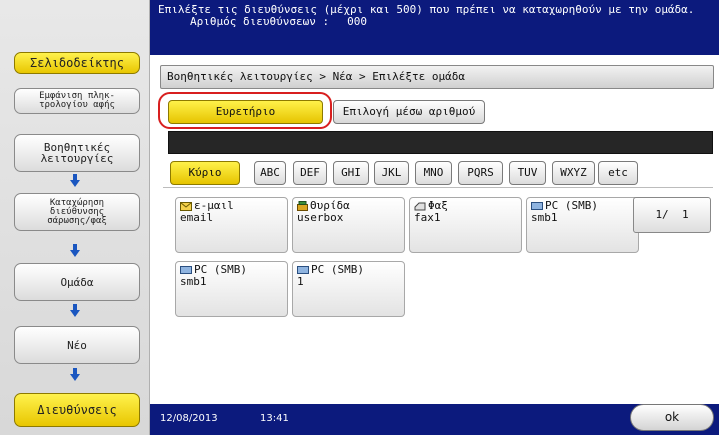  Describe the element at coordinates (77, 345) in the screenshot. I see `sidebar-item-new: Νέο` at that location.